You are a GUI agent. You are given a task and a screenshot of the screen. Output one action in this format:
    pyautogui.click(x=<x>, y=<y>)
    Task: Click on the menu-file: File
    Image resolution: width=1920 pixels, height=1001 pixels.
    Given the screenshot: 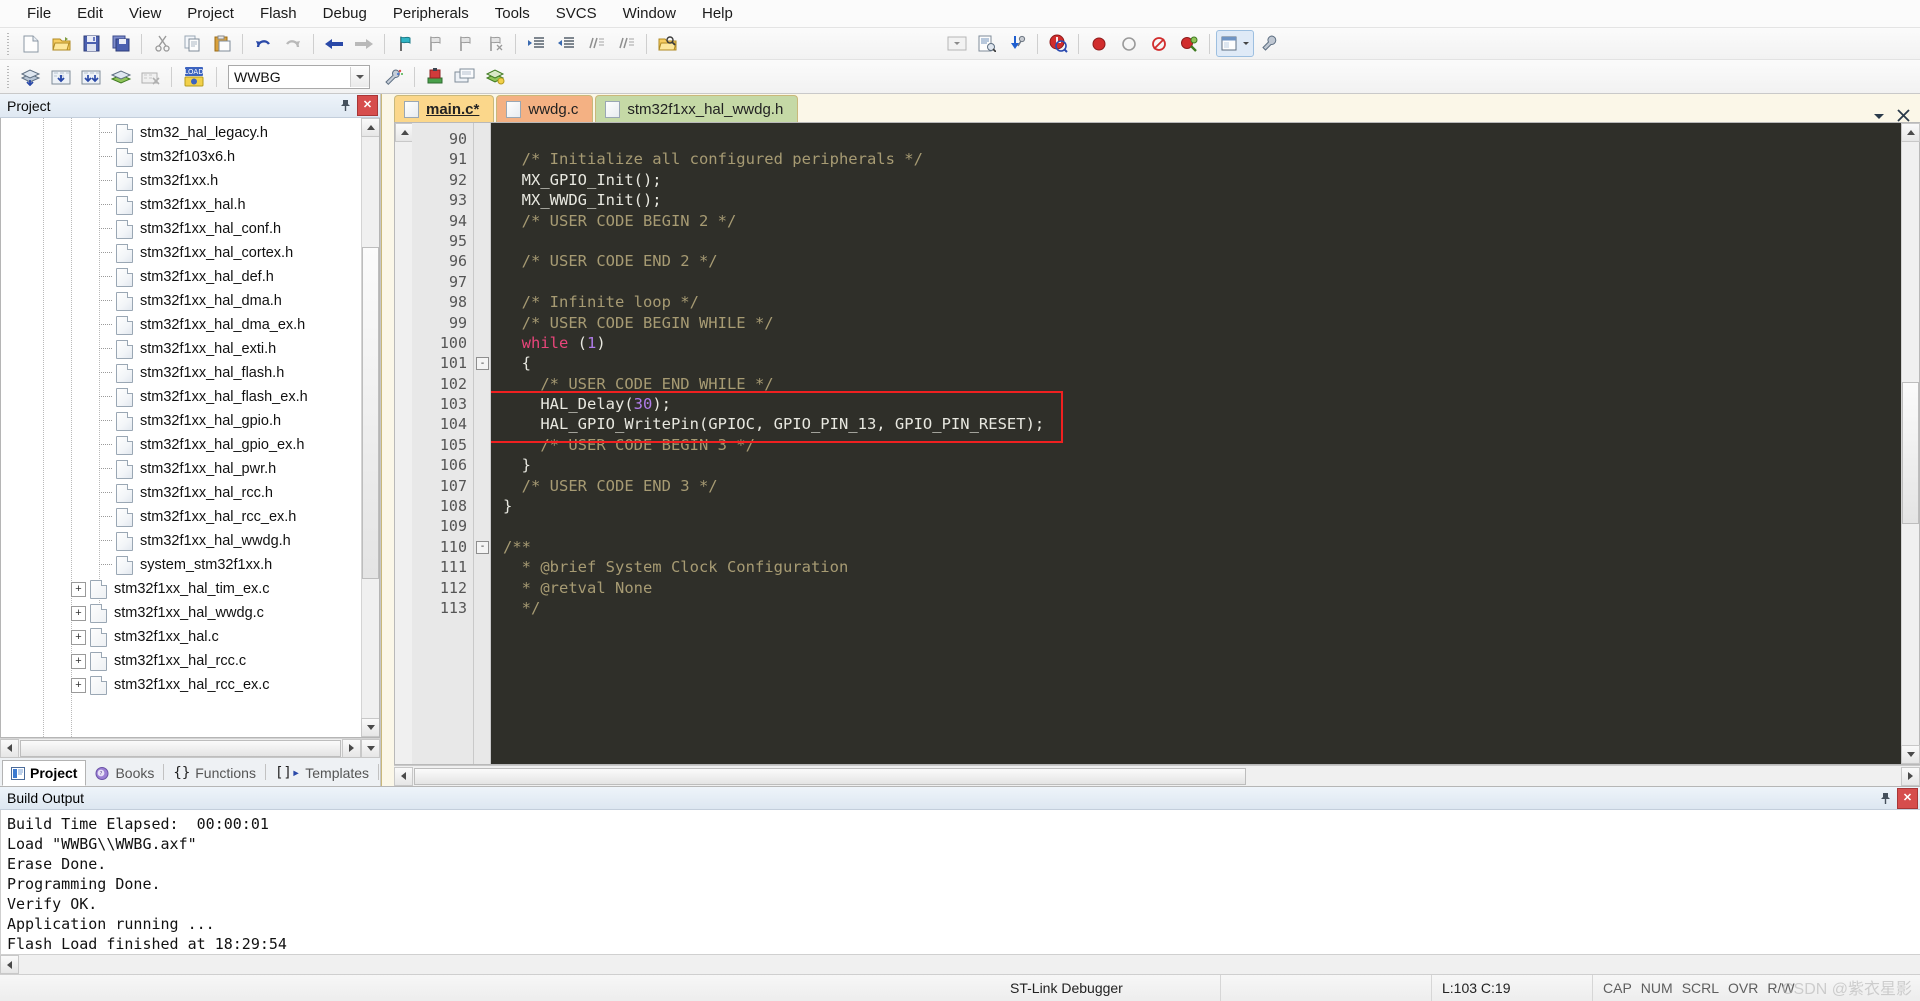 What is the action you would take?
    pyautogui.click(x=39, y=13)
    